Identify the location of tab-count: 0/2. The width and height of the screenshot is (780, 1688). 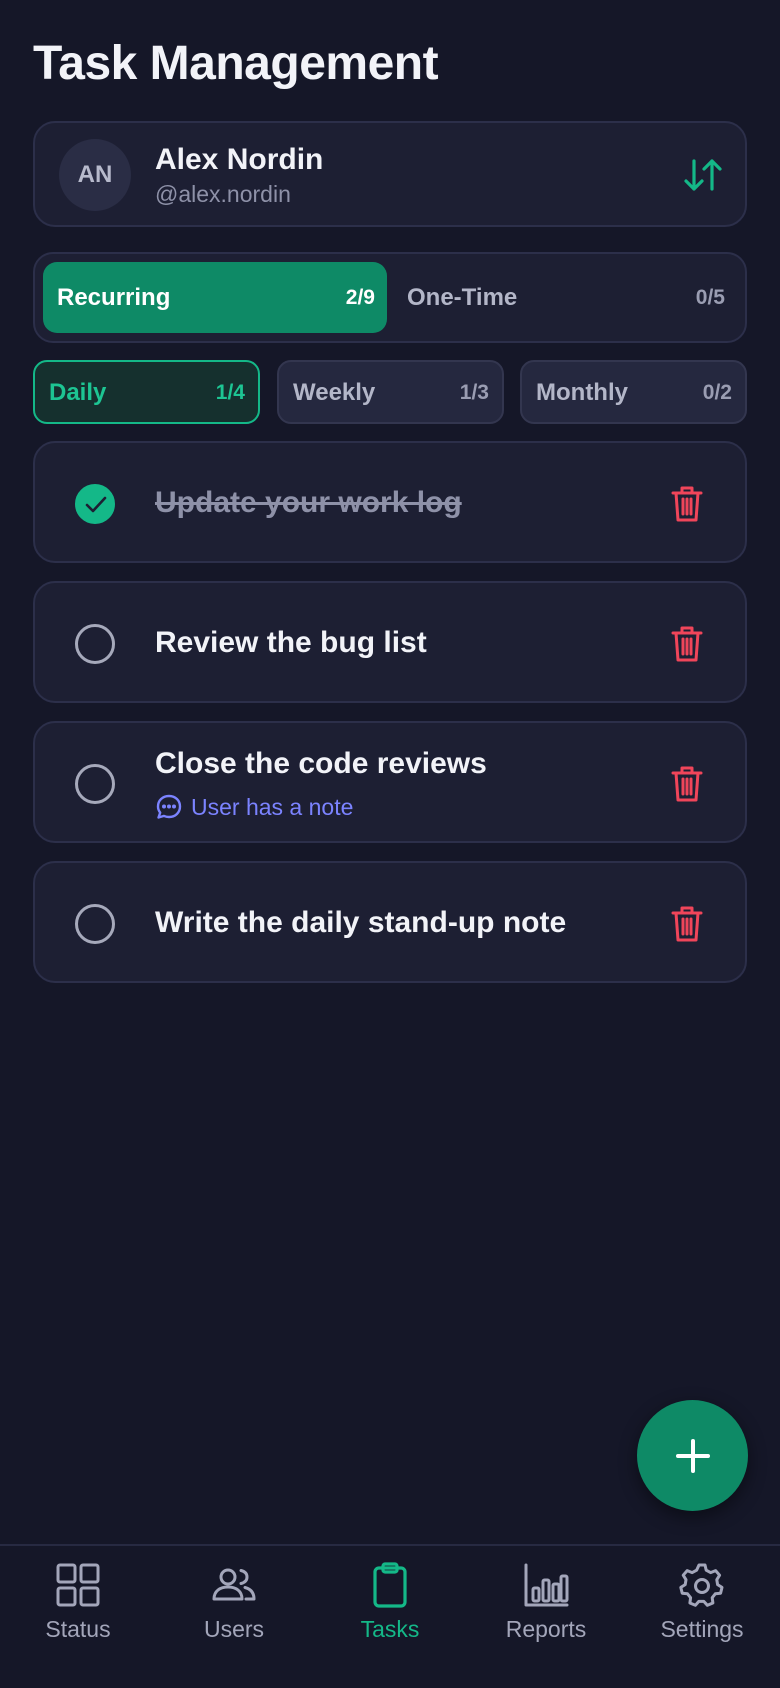
(717, 392).